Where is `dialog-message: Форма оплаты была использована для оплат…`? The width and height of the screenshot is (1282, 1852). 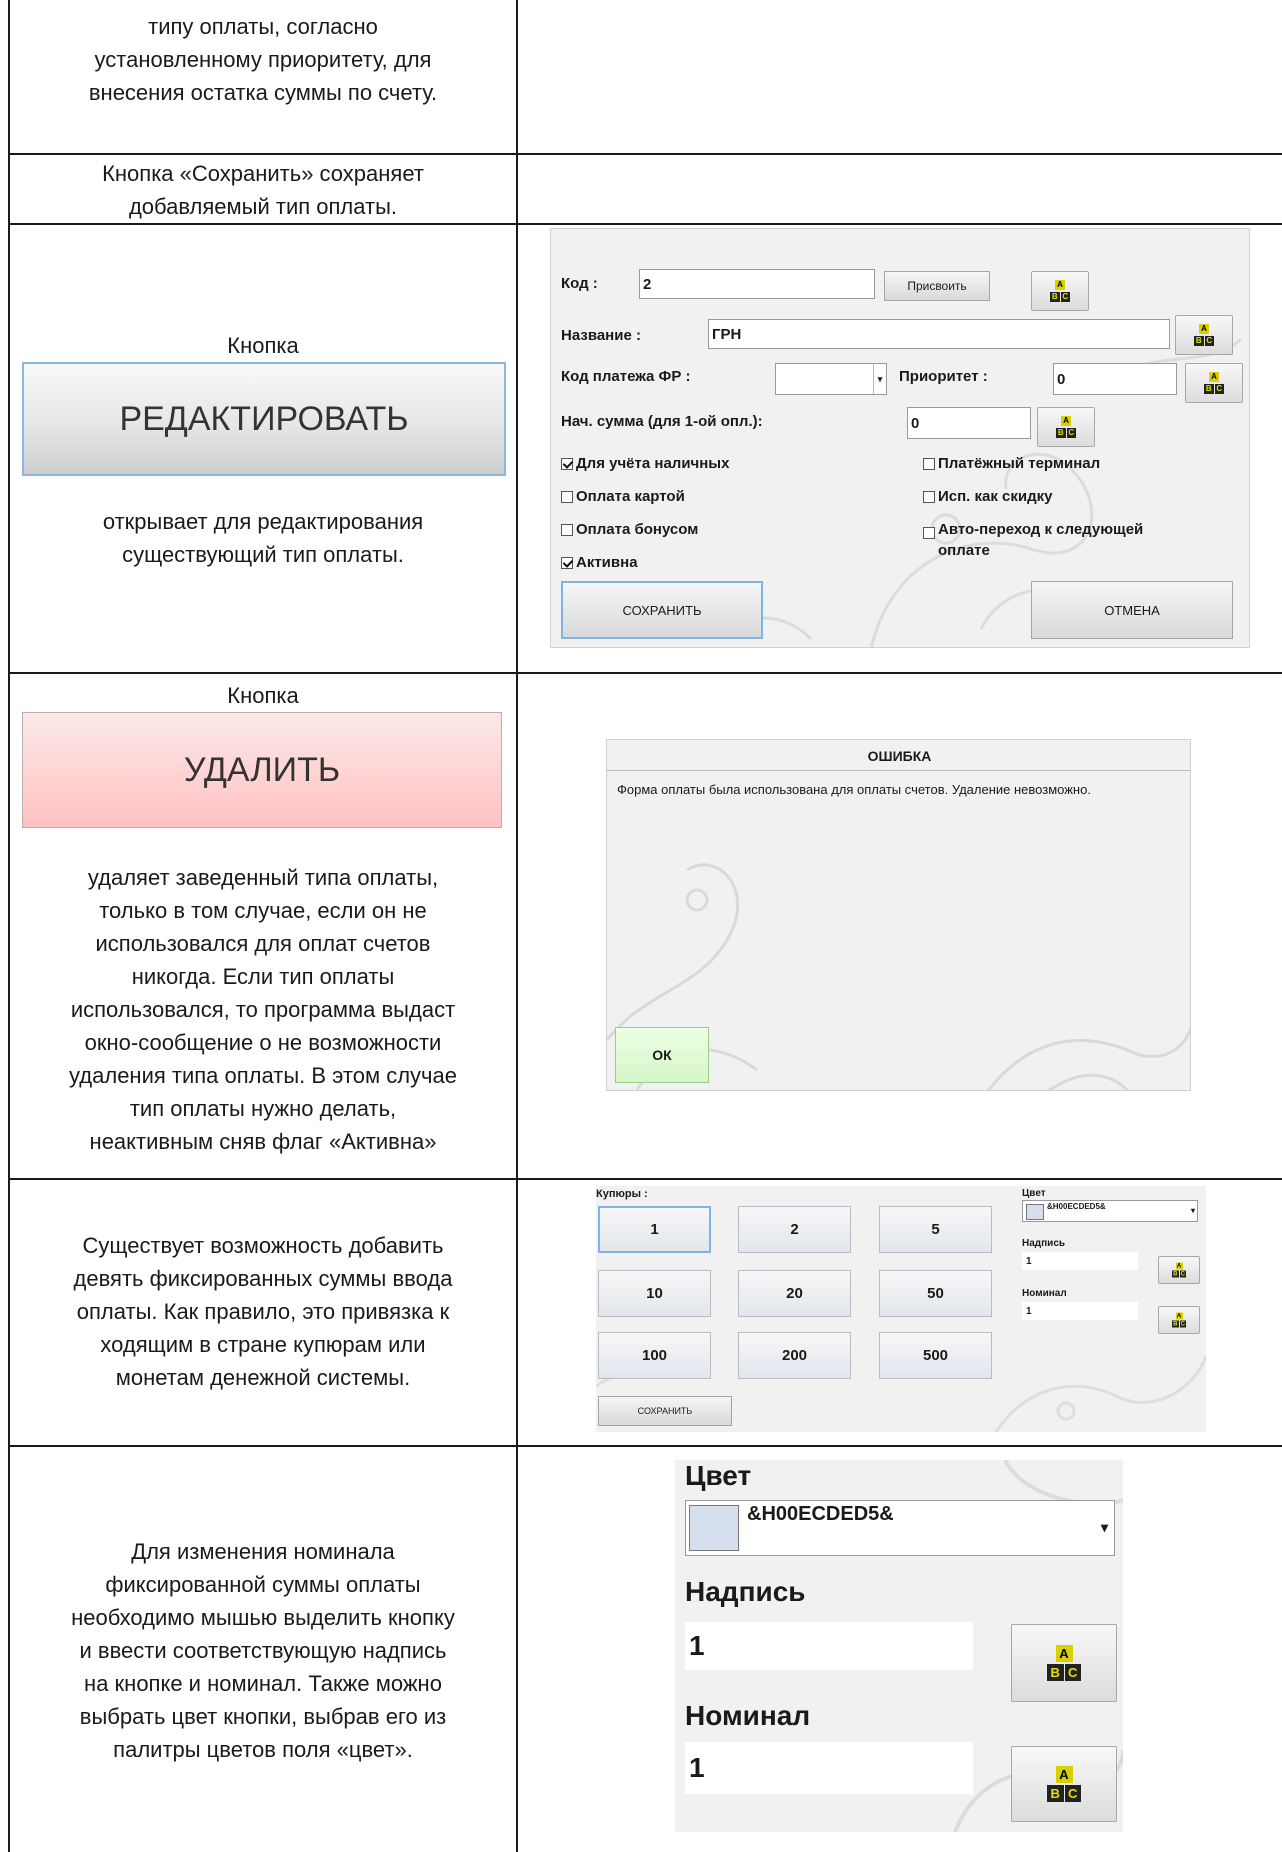
dialog-message: Форма оплаты была использована для оплат… is located at coordinates (854, 789).